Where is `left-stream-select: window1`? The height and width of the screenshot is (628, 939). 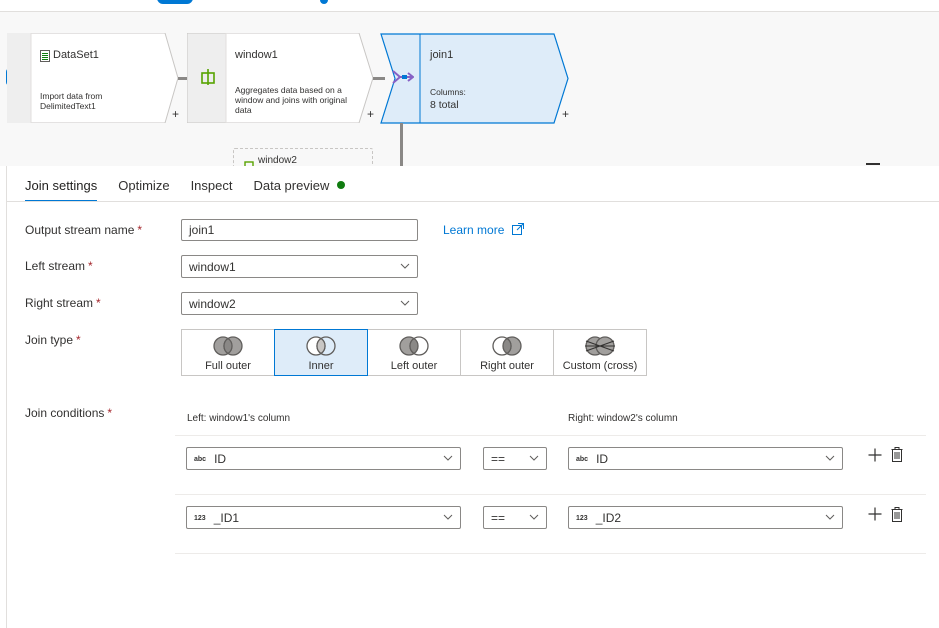 left-stream-select: window1 is located at coordinates (299, 266).